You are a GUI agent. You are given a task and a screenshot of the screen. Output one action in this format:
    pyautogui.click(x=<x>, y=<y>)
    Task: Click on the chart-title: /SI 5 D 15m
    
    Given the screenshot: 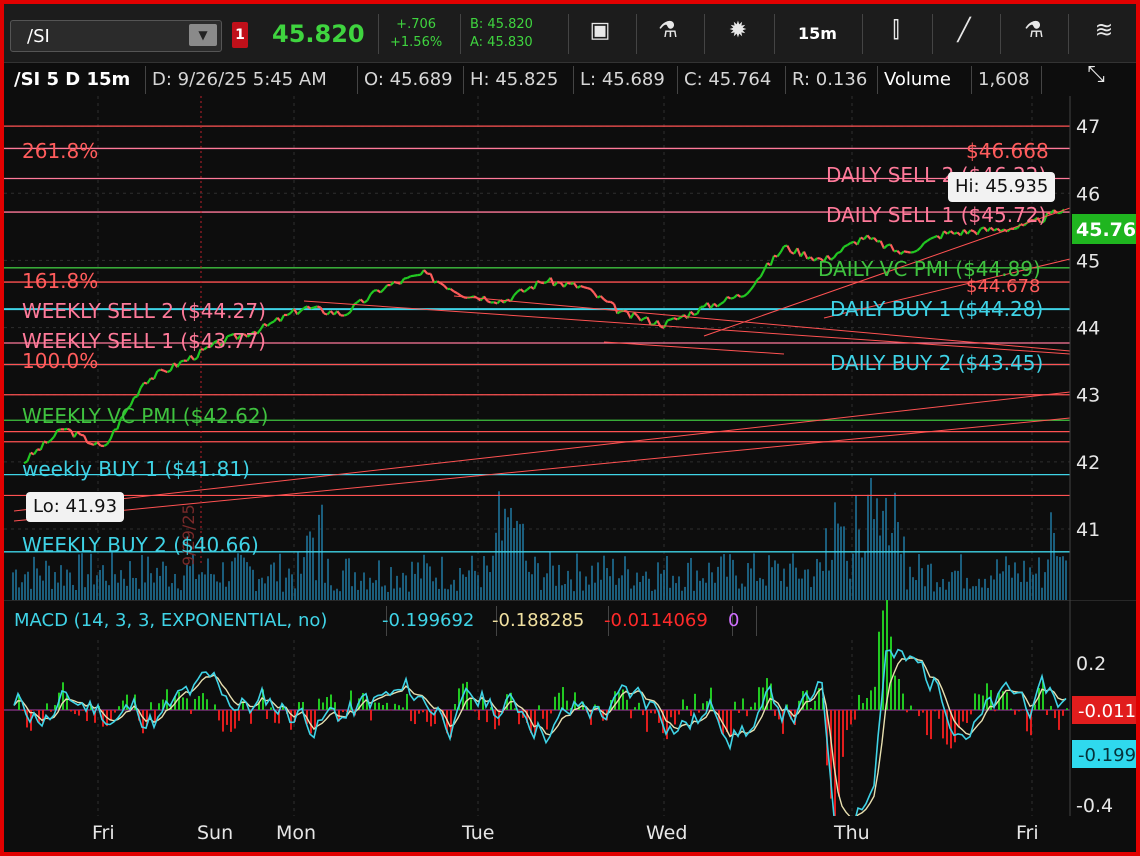 What is the action you would take?
    pyautogui.click(x=77, y=80)
    